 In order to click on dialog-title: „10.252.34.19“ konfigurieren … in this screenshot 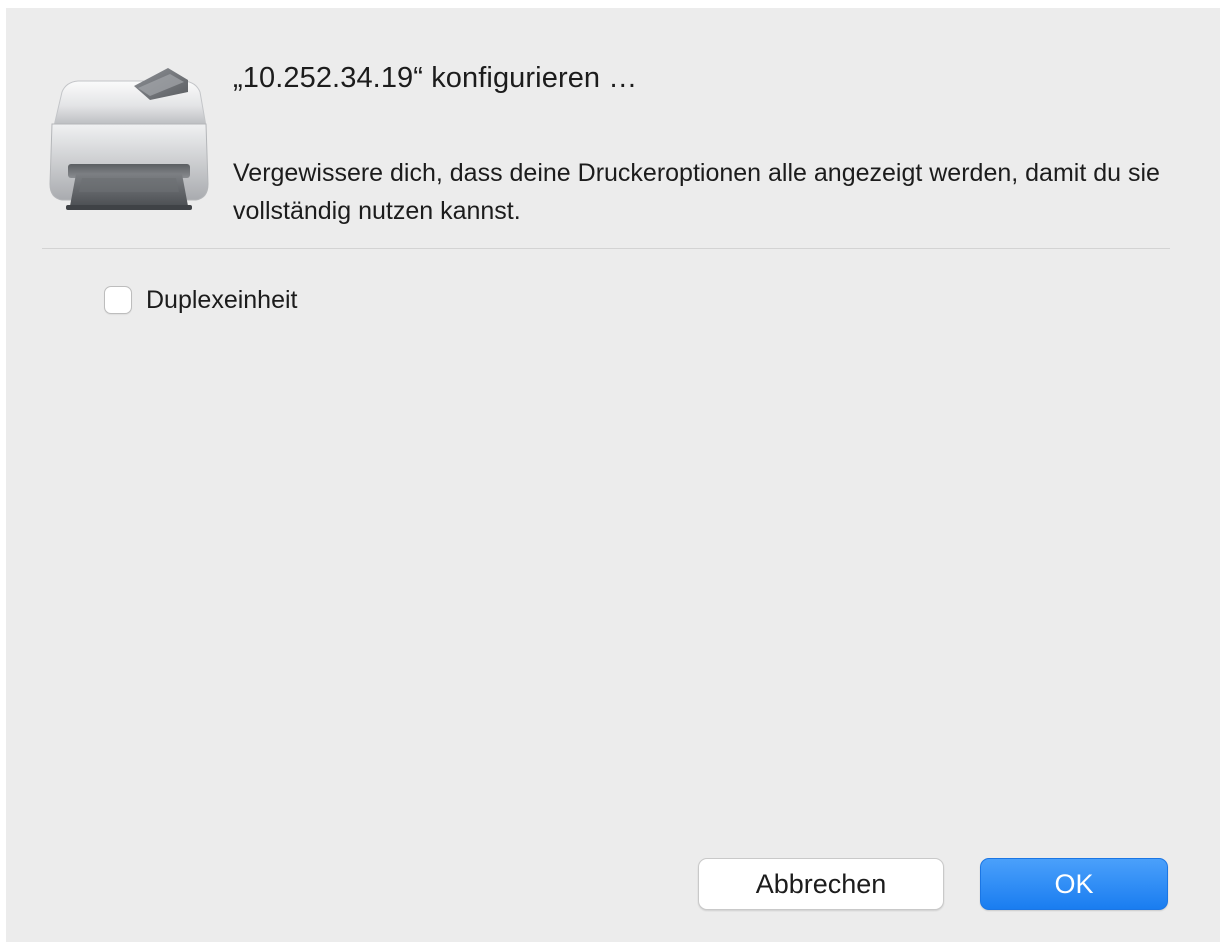, I will do `click(435, 78)`.